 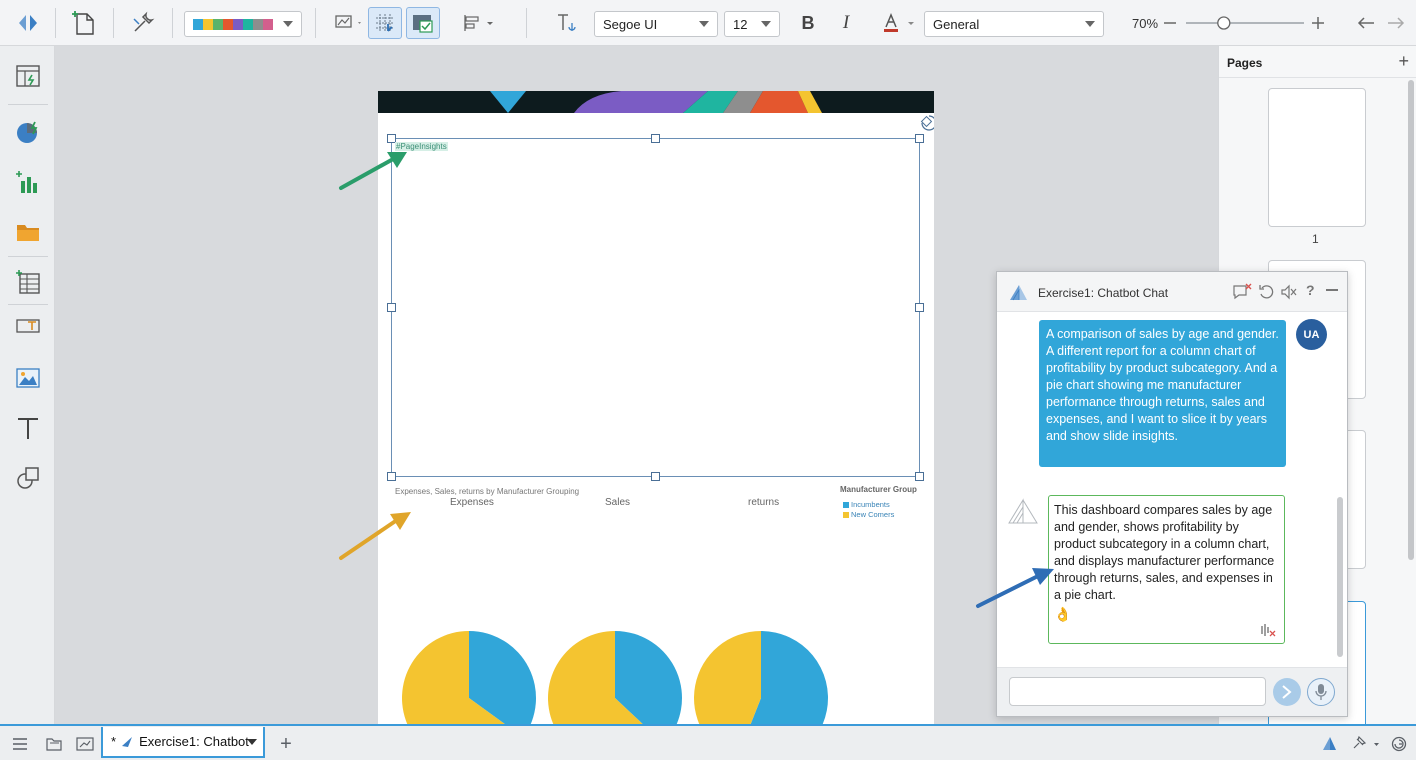 What do you see at coordinates (1170, 23) in the screenshot?
I see `zoom-out-icon` at bounding box center [1170, 23].